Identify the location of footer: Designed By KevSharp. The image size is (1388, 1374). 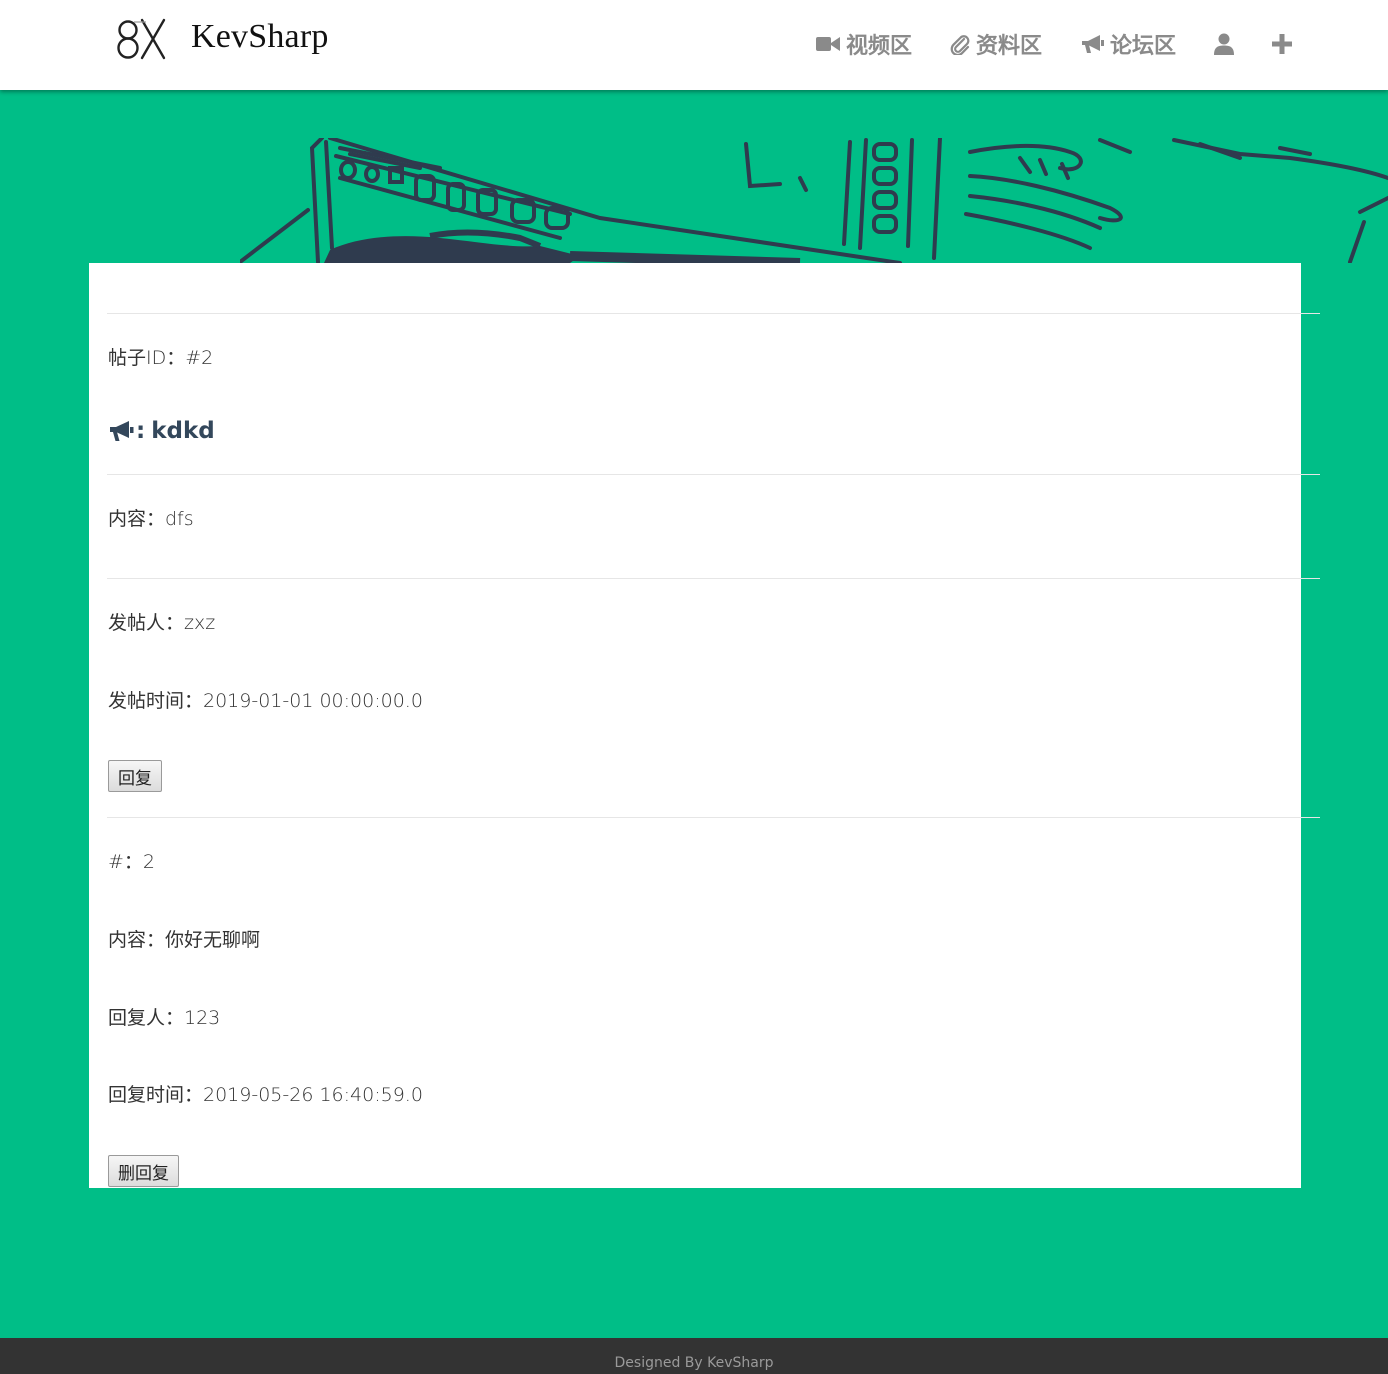
(694, 1356).